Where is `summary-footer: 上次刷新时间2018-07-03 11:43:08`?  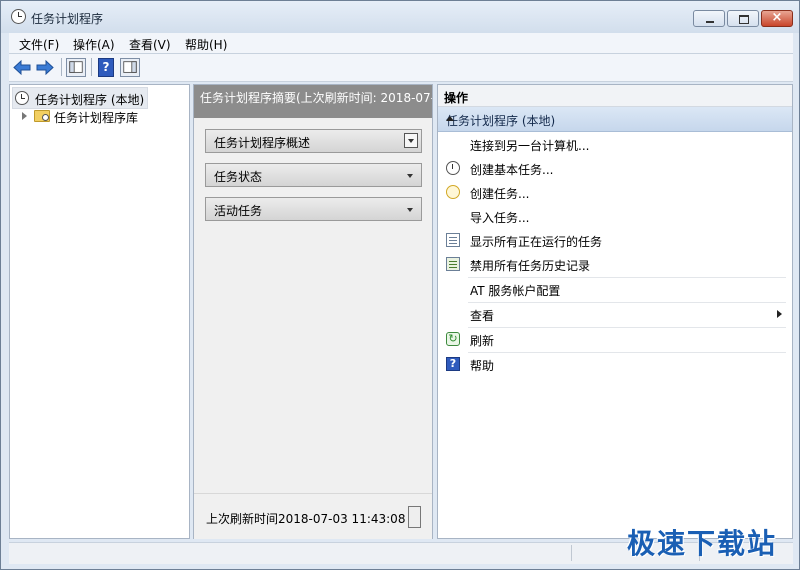
summary-footer: 上次刷新时间2018-07-03 11:43:08 is located at coordinates (313, 516).